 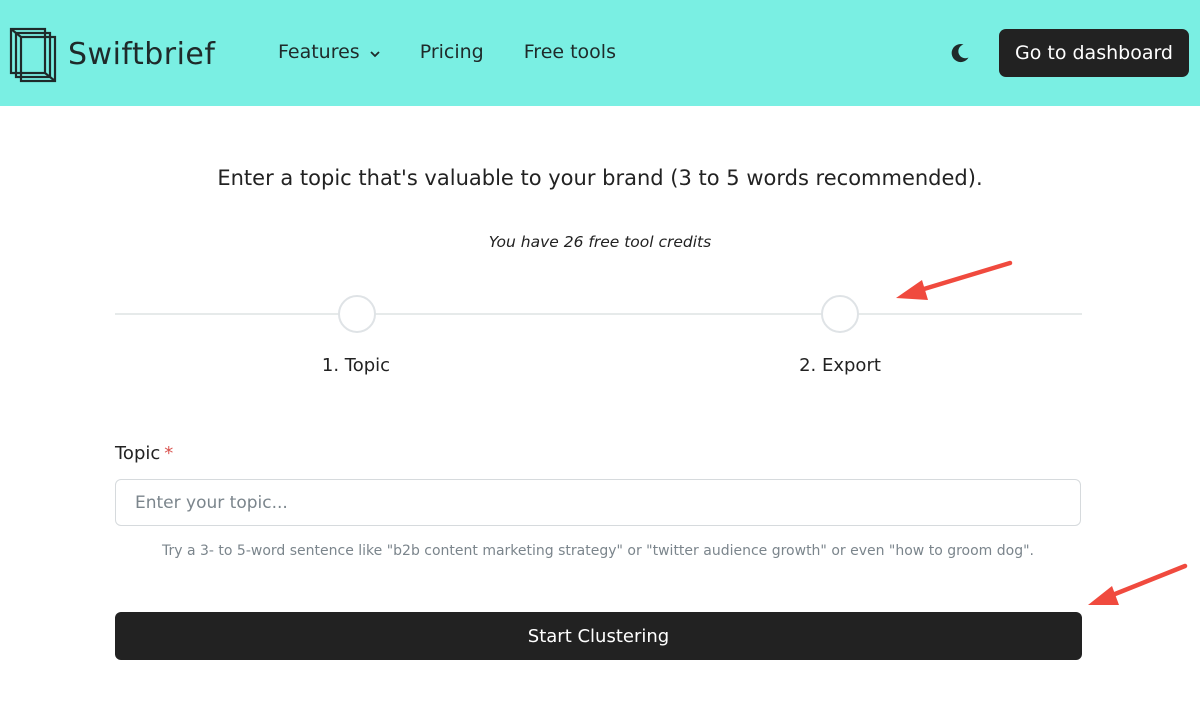 I want to click on nav-pricing: Pricing, so click(x=452, y=52).